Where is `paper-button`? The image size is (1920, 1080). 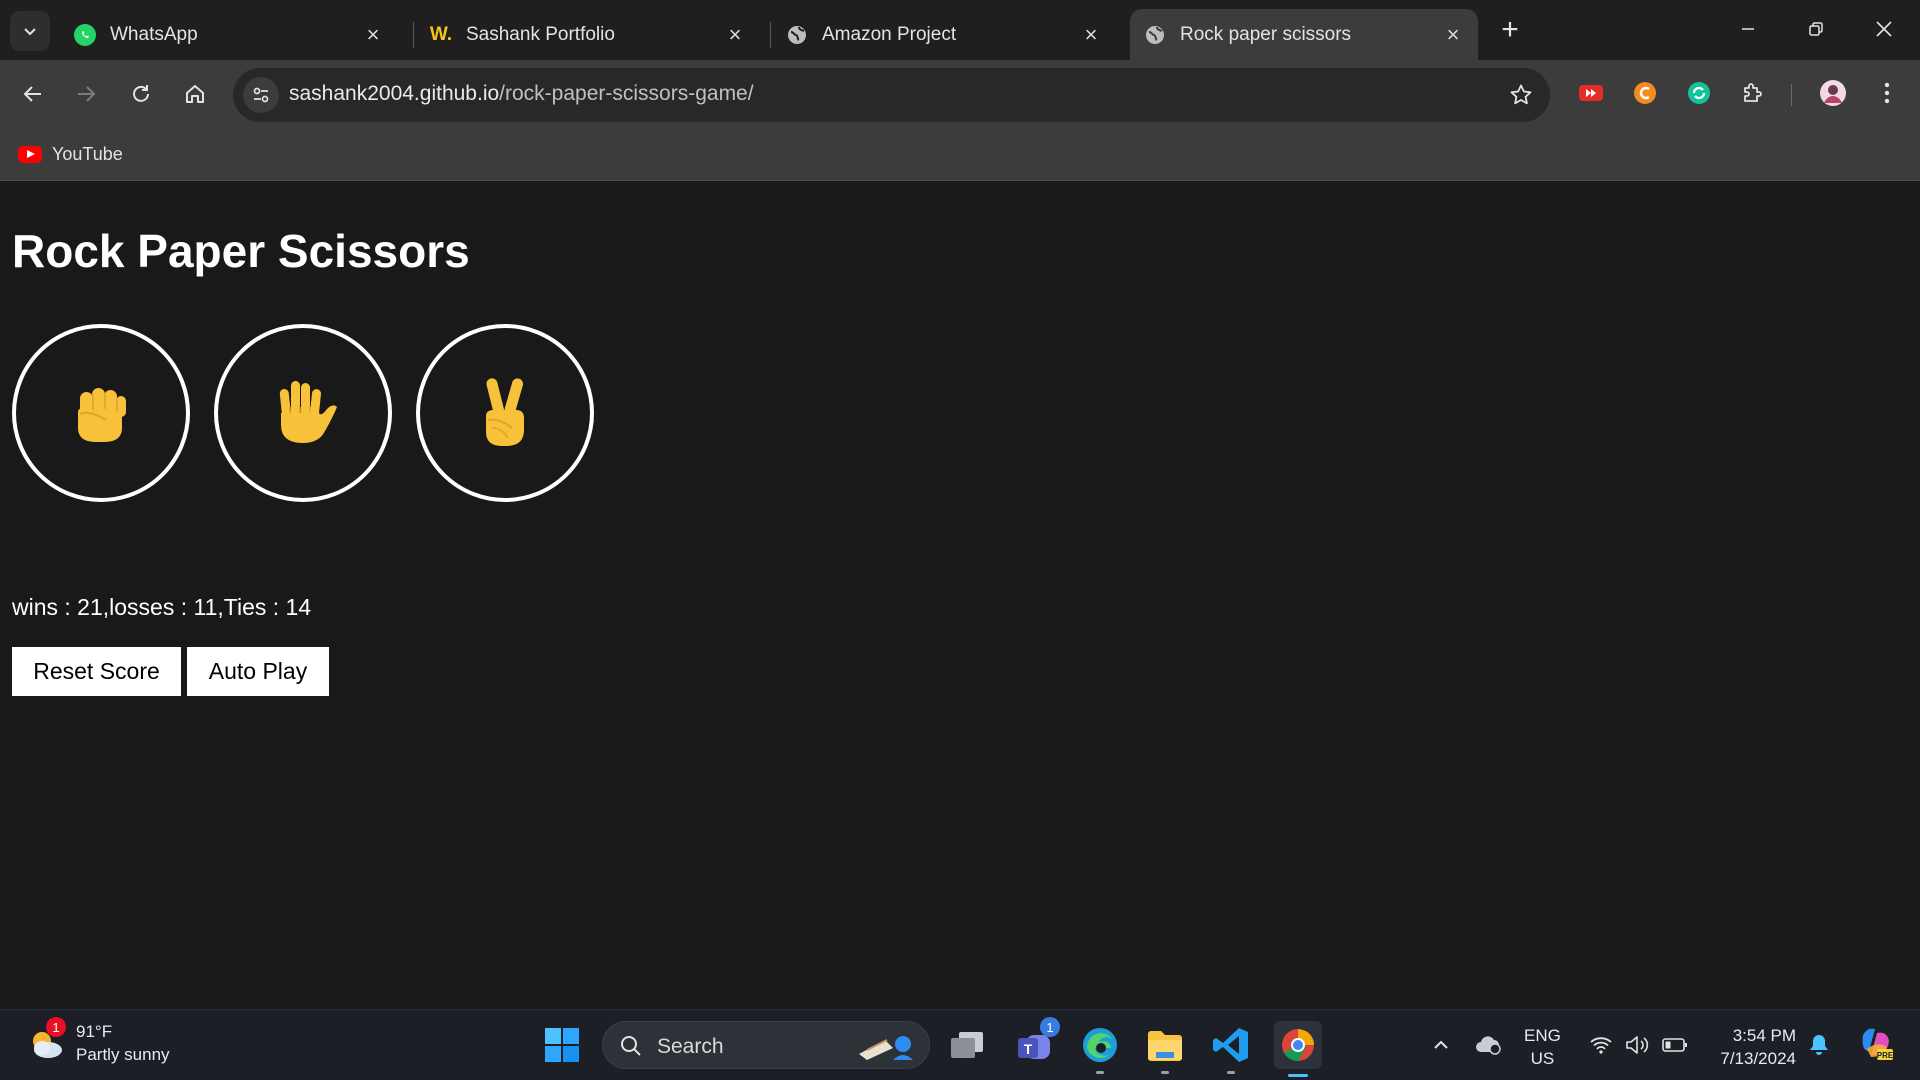
paper-button is located at coordinates (303, 413).